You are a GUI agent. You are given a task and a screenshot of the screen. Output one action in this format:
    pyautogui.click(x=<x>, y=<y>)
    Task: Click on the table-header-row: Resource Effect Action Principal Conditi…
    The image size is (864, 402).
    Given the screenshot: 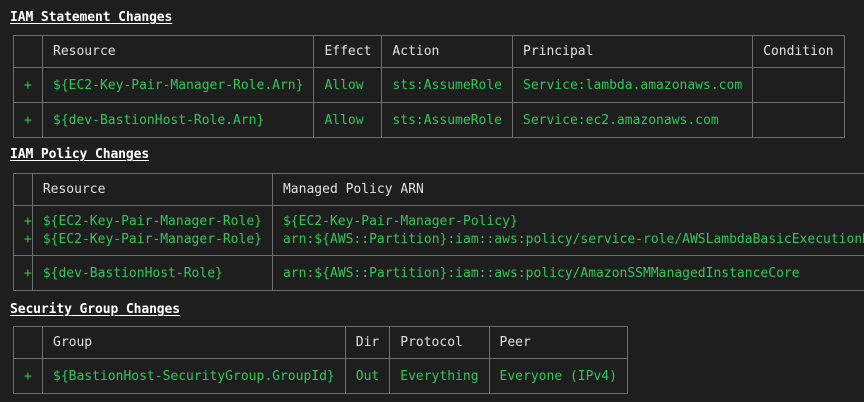 What is the action you would take?
    pyautogui.click(x=429, y=51)
    